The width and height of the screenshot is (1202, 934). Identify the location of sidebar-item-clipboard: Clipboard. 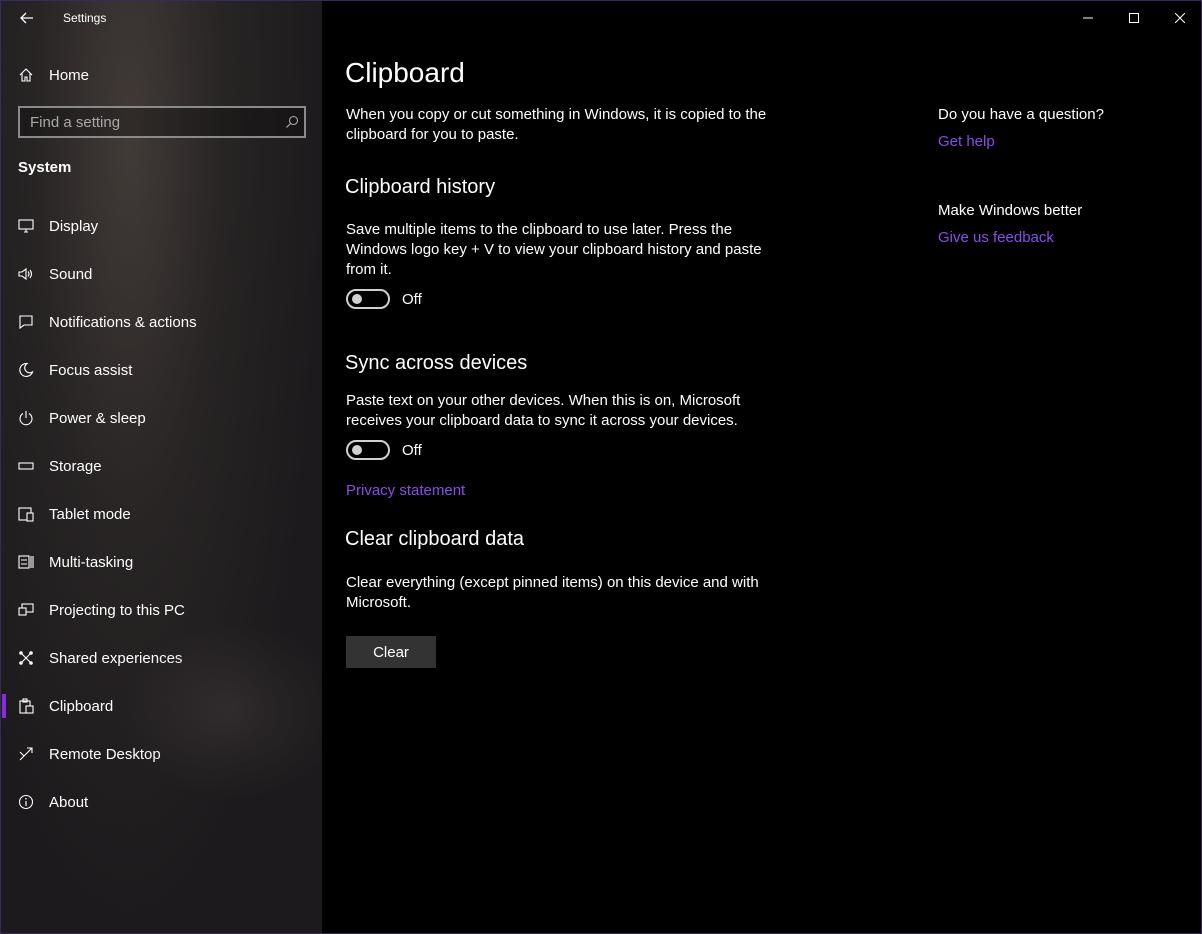
(161, 706).